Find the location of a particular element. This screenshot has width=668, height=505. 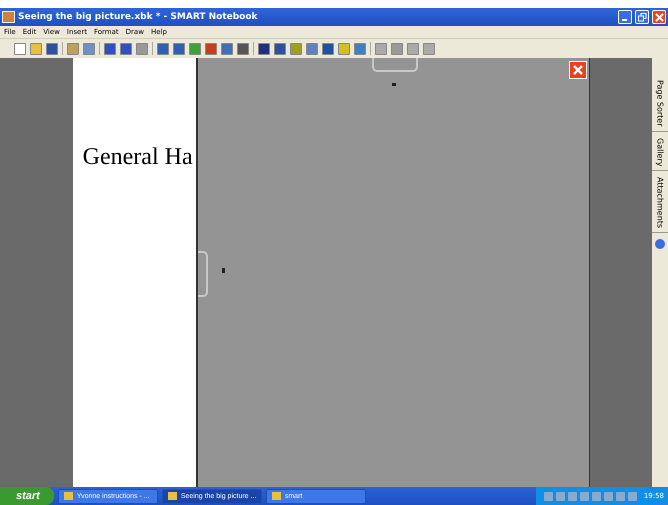

side-tab: Page Sorter is located at coordinates (660, 104).